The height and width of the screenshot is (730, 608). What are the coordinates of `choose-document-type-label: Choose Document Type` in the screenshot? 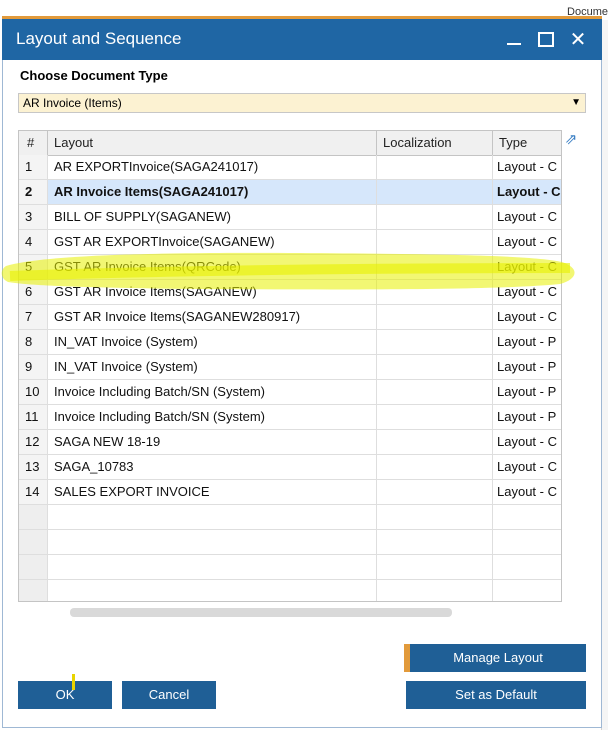 It's located at (94, 75).